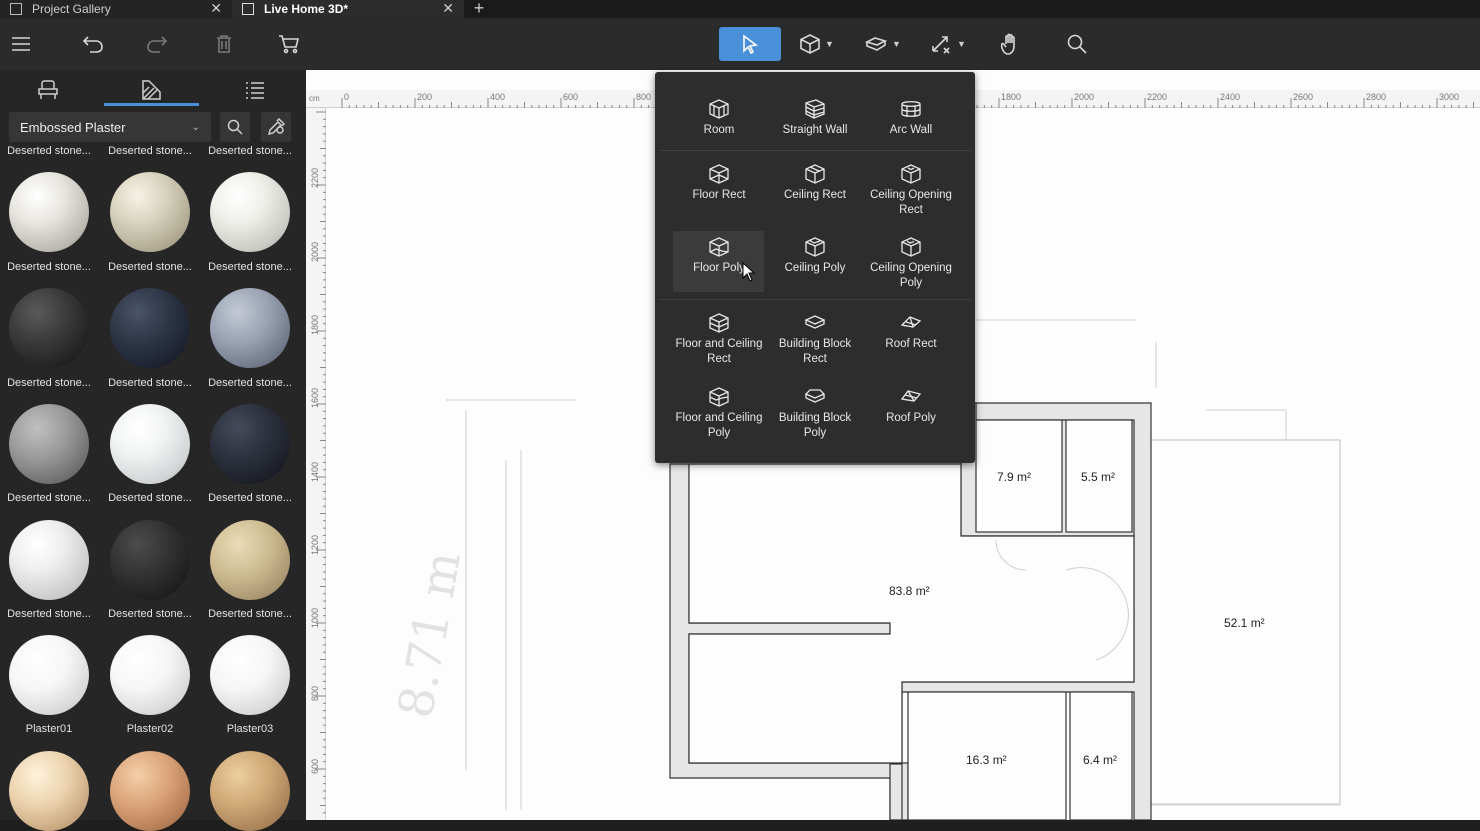 Image resolution: width=1480 pixels, height=831 pixels. Describe the element at coordinates (815, 130) in the screenshot. I see `menu-item-label: Straight Wall` at that location.